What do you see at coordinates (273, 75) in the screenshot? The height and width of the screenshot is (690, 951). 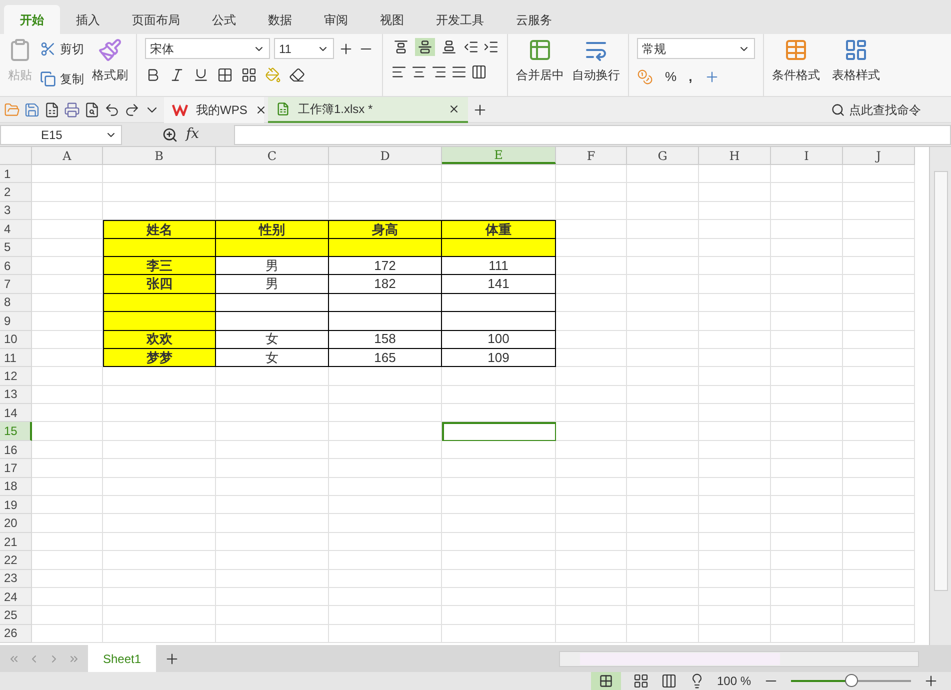 I see `fill-bucket-icon` at bounding box center [273, 75].